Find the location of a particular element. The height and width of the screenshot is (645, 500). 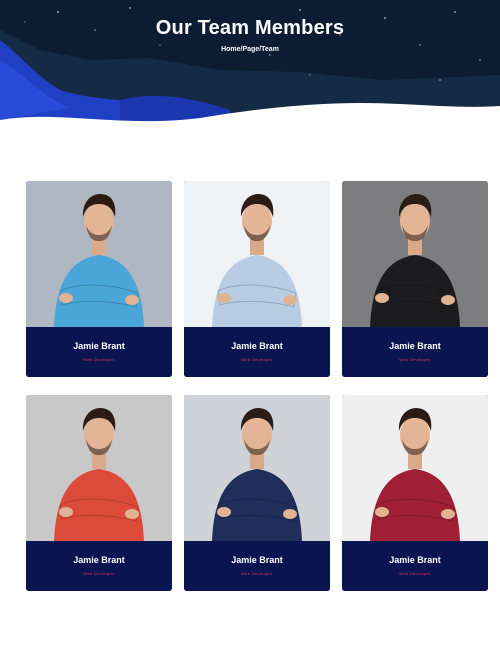

breadcrumb: Home/Page/Team is located at coordinates (250, 49).